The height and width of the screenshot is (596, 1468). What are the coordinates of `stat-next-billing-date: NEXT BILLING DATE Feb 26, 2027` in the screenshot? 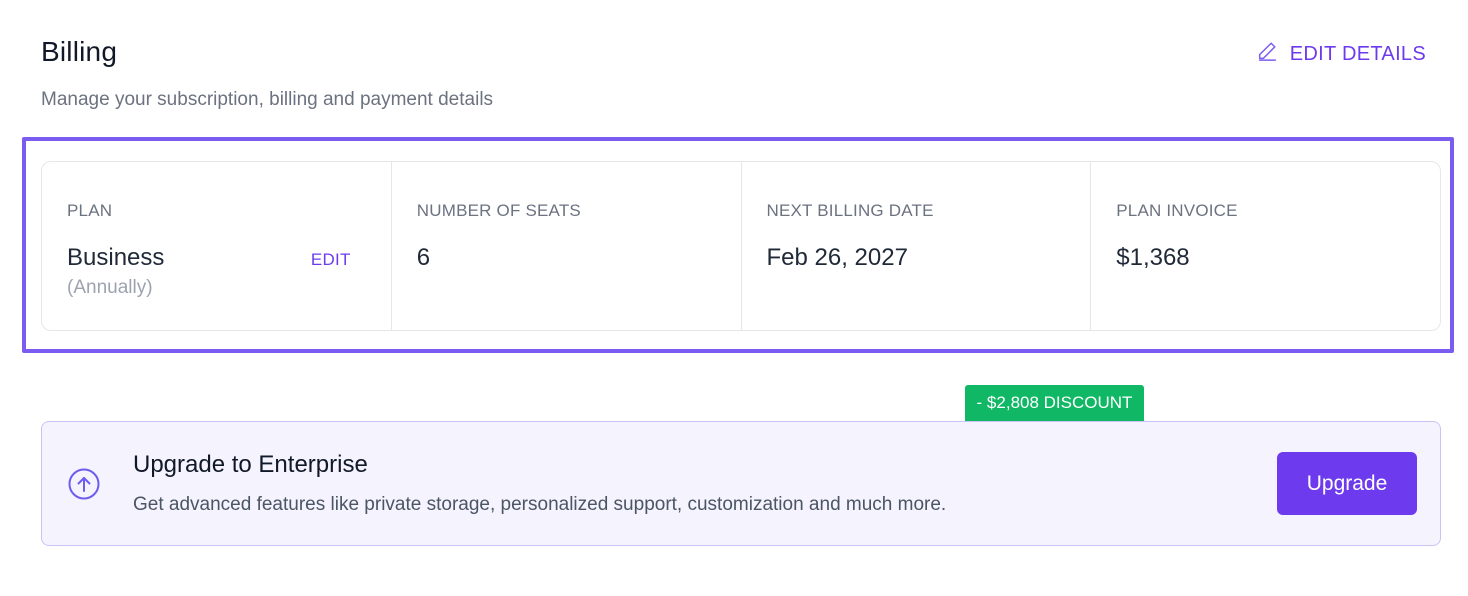 It's located at (917, 246).